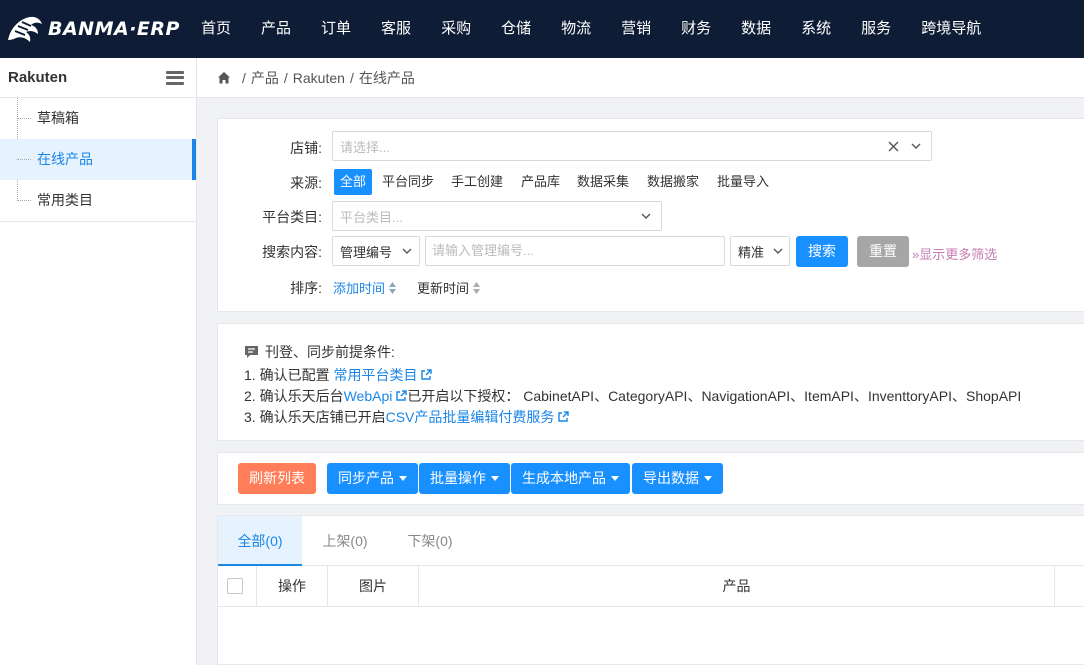 Image resolution: width=1084 pixels, height=665 pixels. Describe the element at coordinates (98, 200) in the screenshot. I see `sidebar-item-common-categories: 常用类目` at that location.